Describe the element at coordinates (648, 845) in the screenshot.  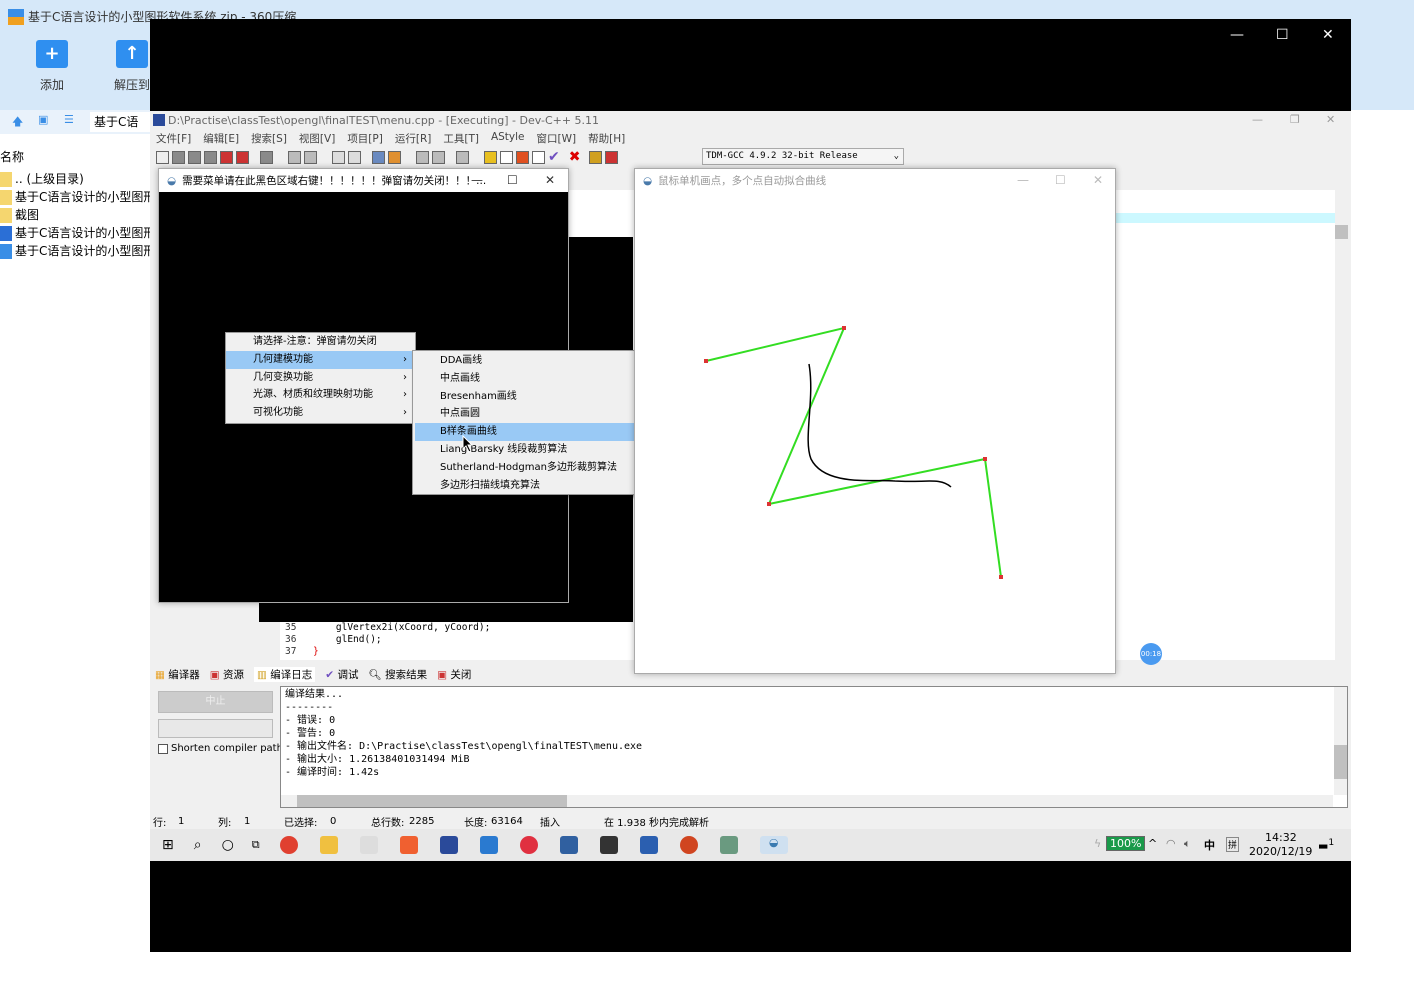
I see `word-icon` at that location.